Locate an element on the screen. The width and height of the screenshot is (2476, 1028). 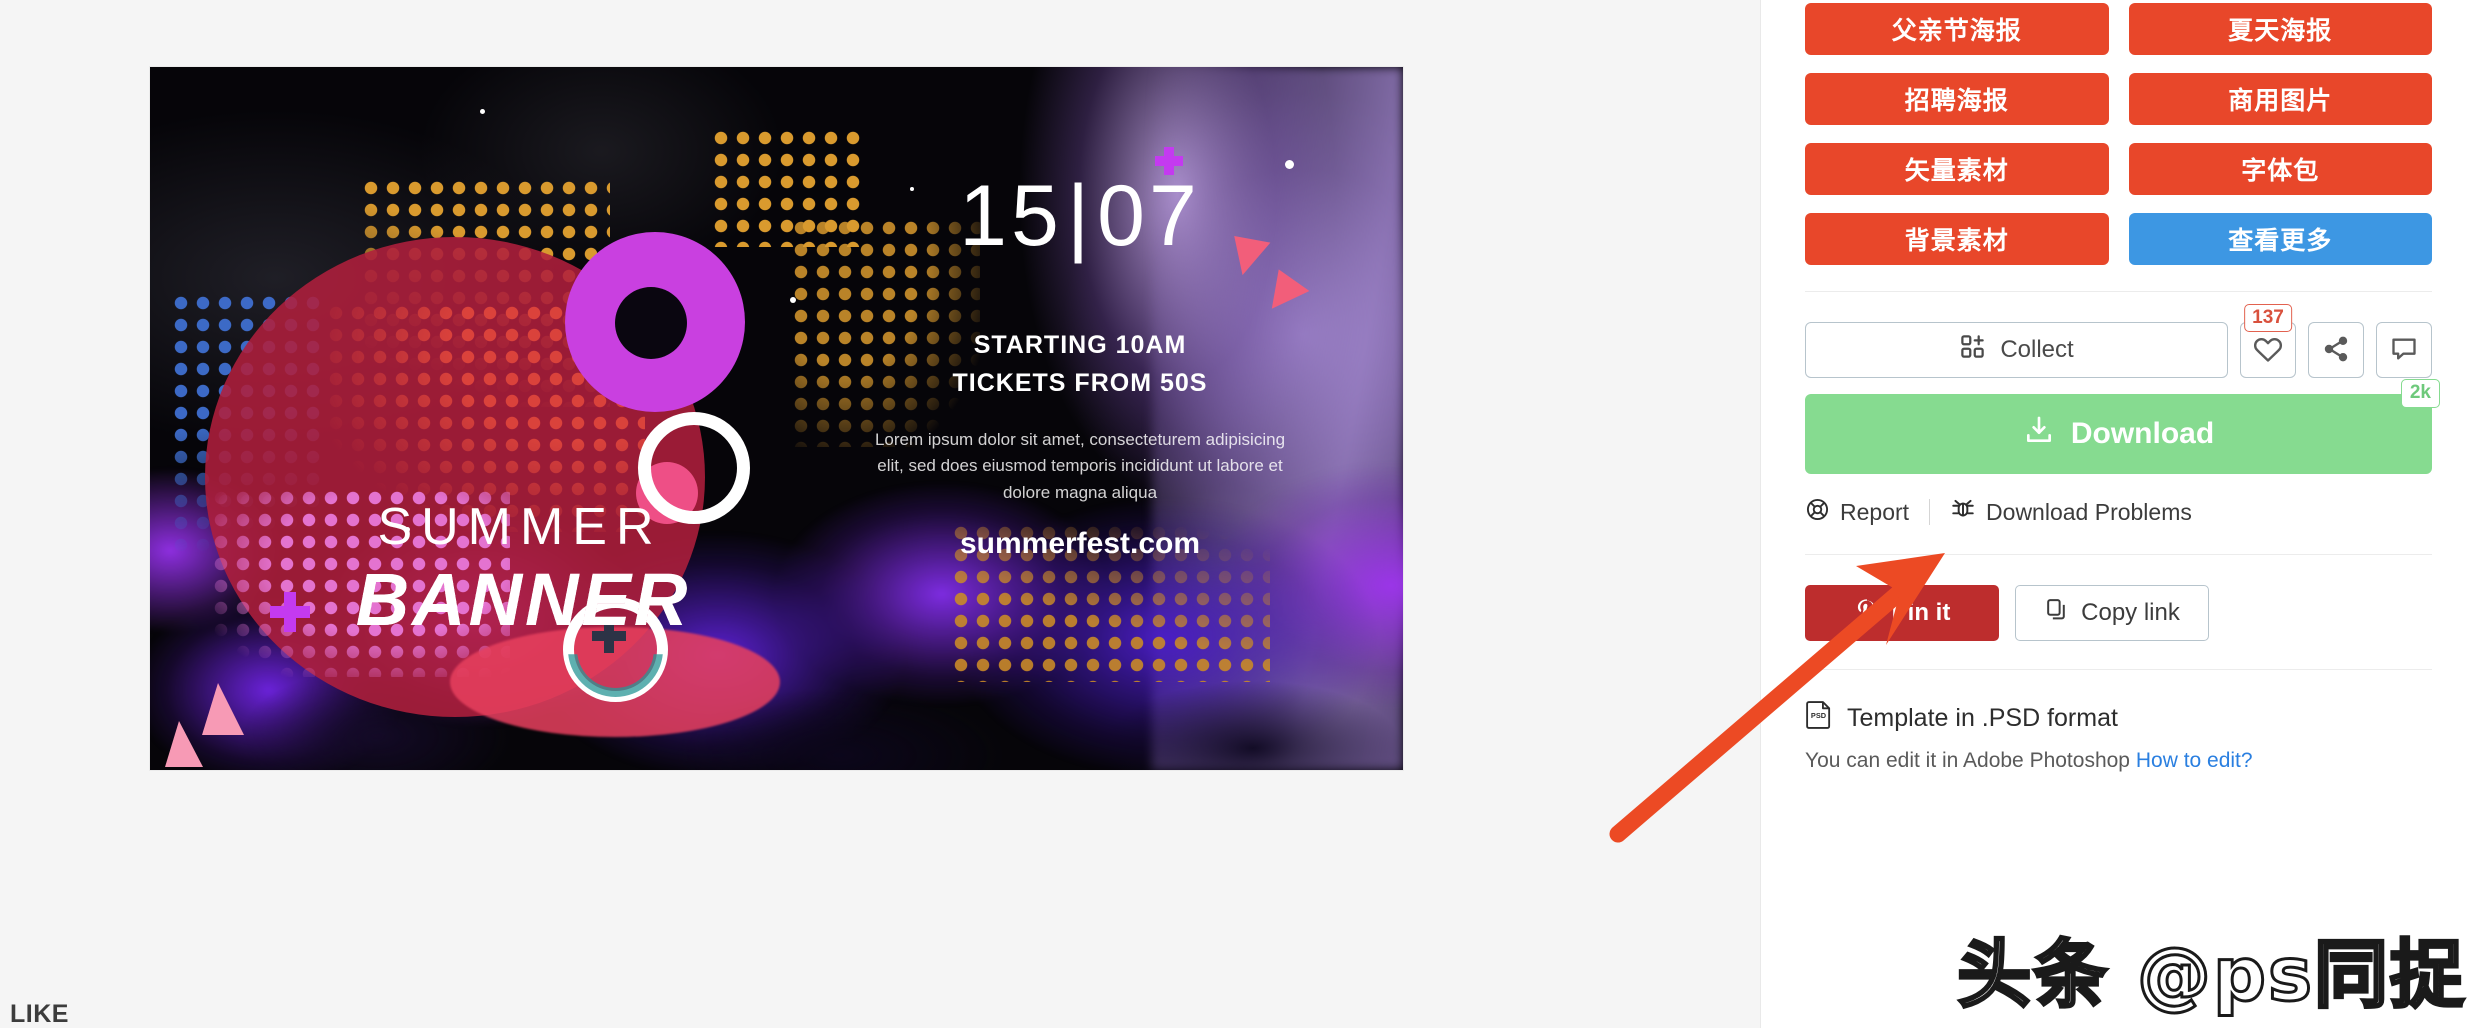
download-icon is located at coordinates (2039, 434).